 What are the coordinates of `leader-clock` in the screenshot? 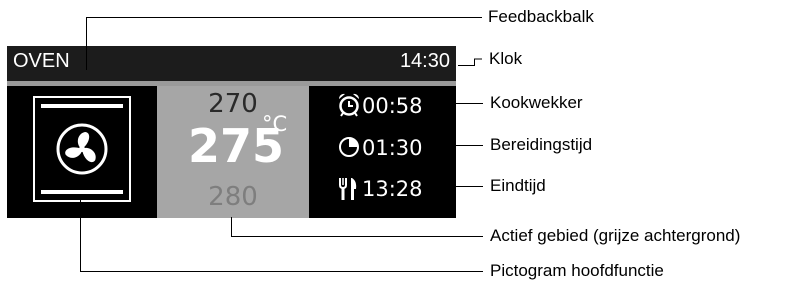 It's located at (470, 62).